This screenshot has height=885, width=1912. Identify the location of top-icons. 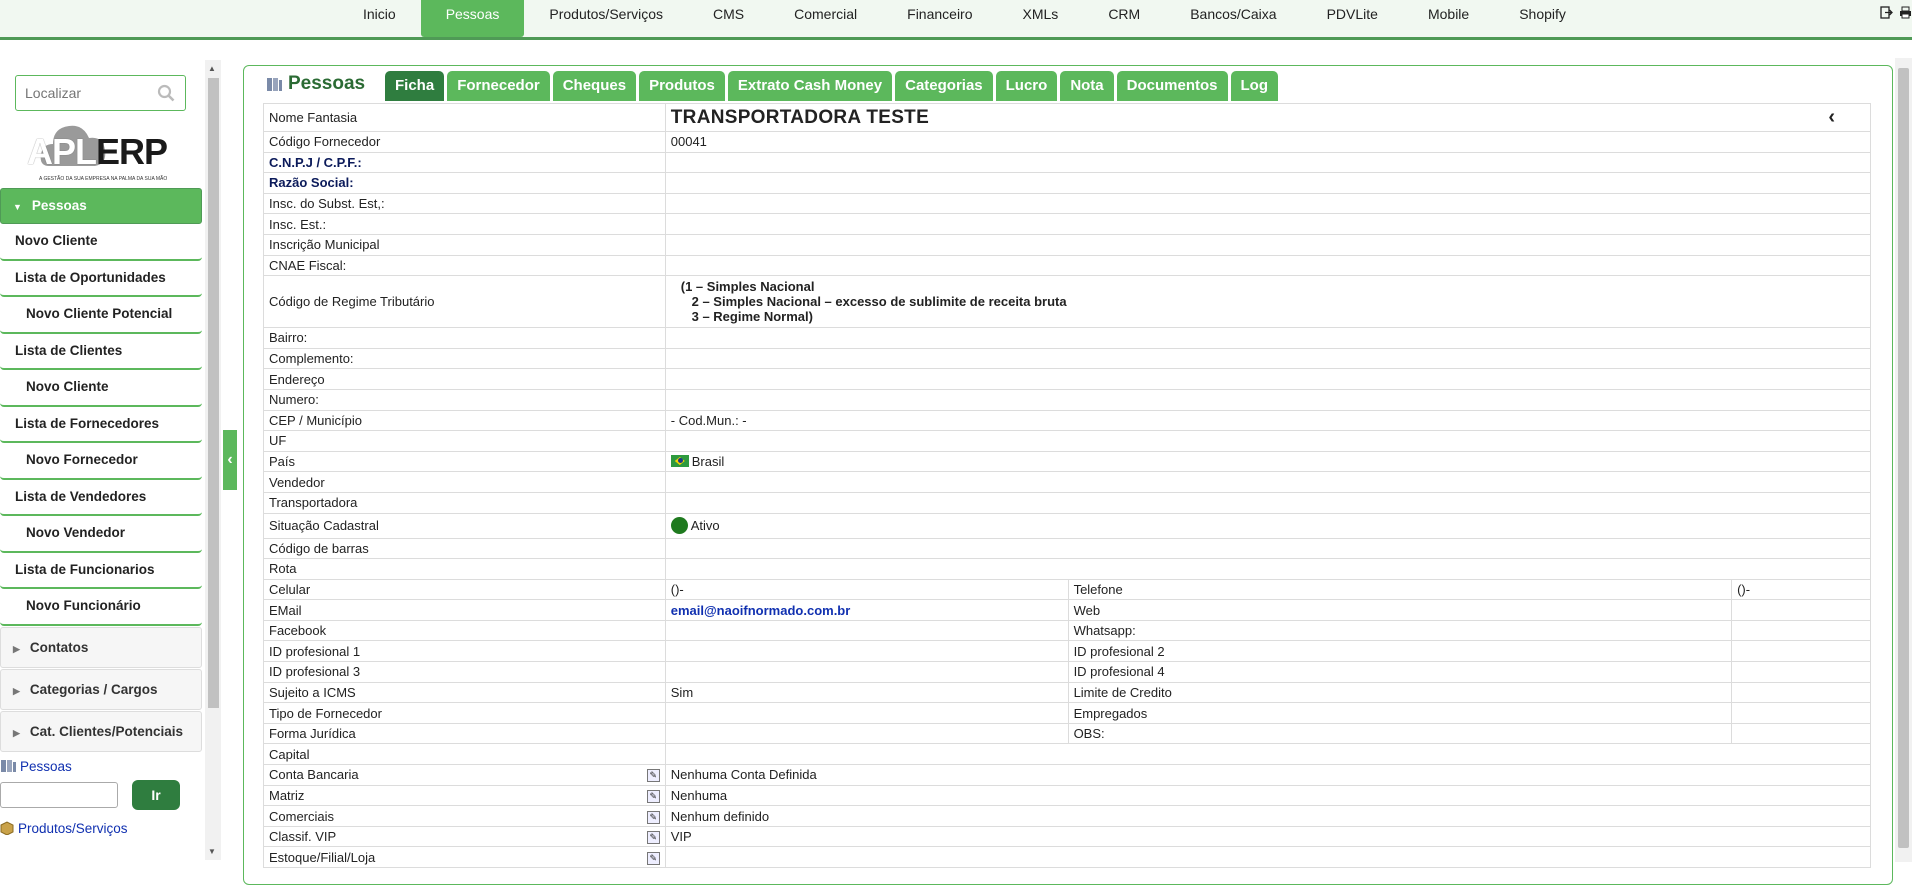
(1896, 12).